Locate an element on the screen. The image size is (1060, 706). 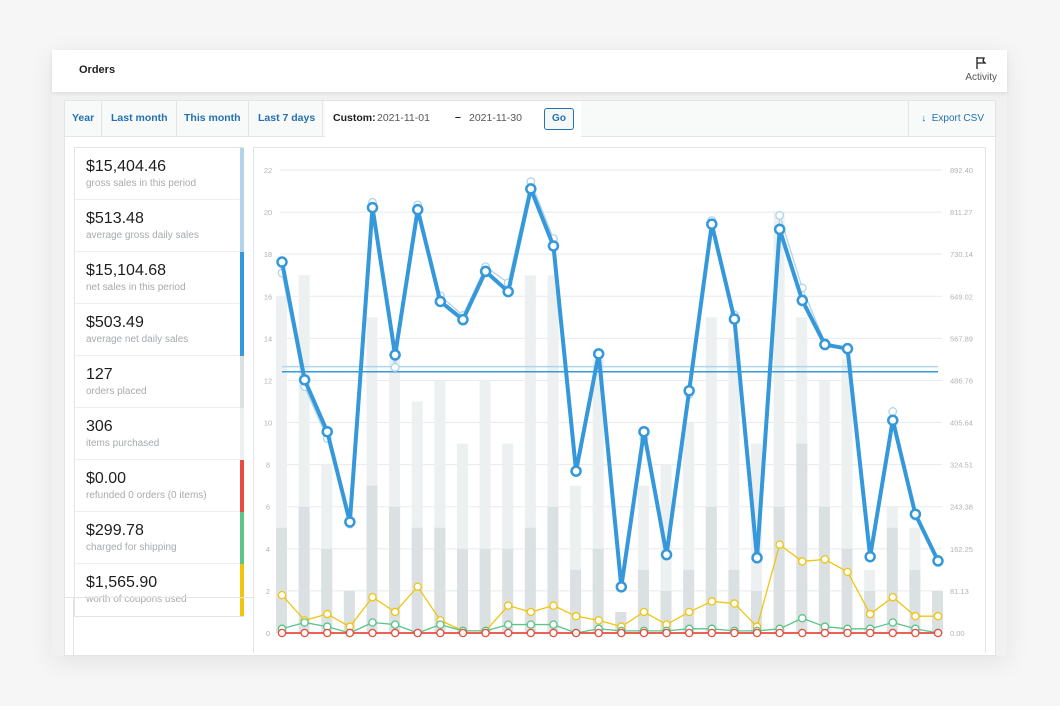
date-to-input: 2021-11-30 is located at coordinates (495, 118).